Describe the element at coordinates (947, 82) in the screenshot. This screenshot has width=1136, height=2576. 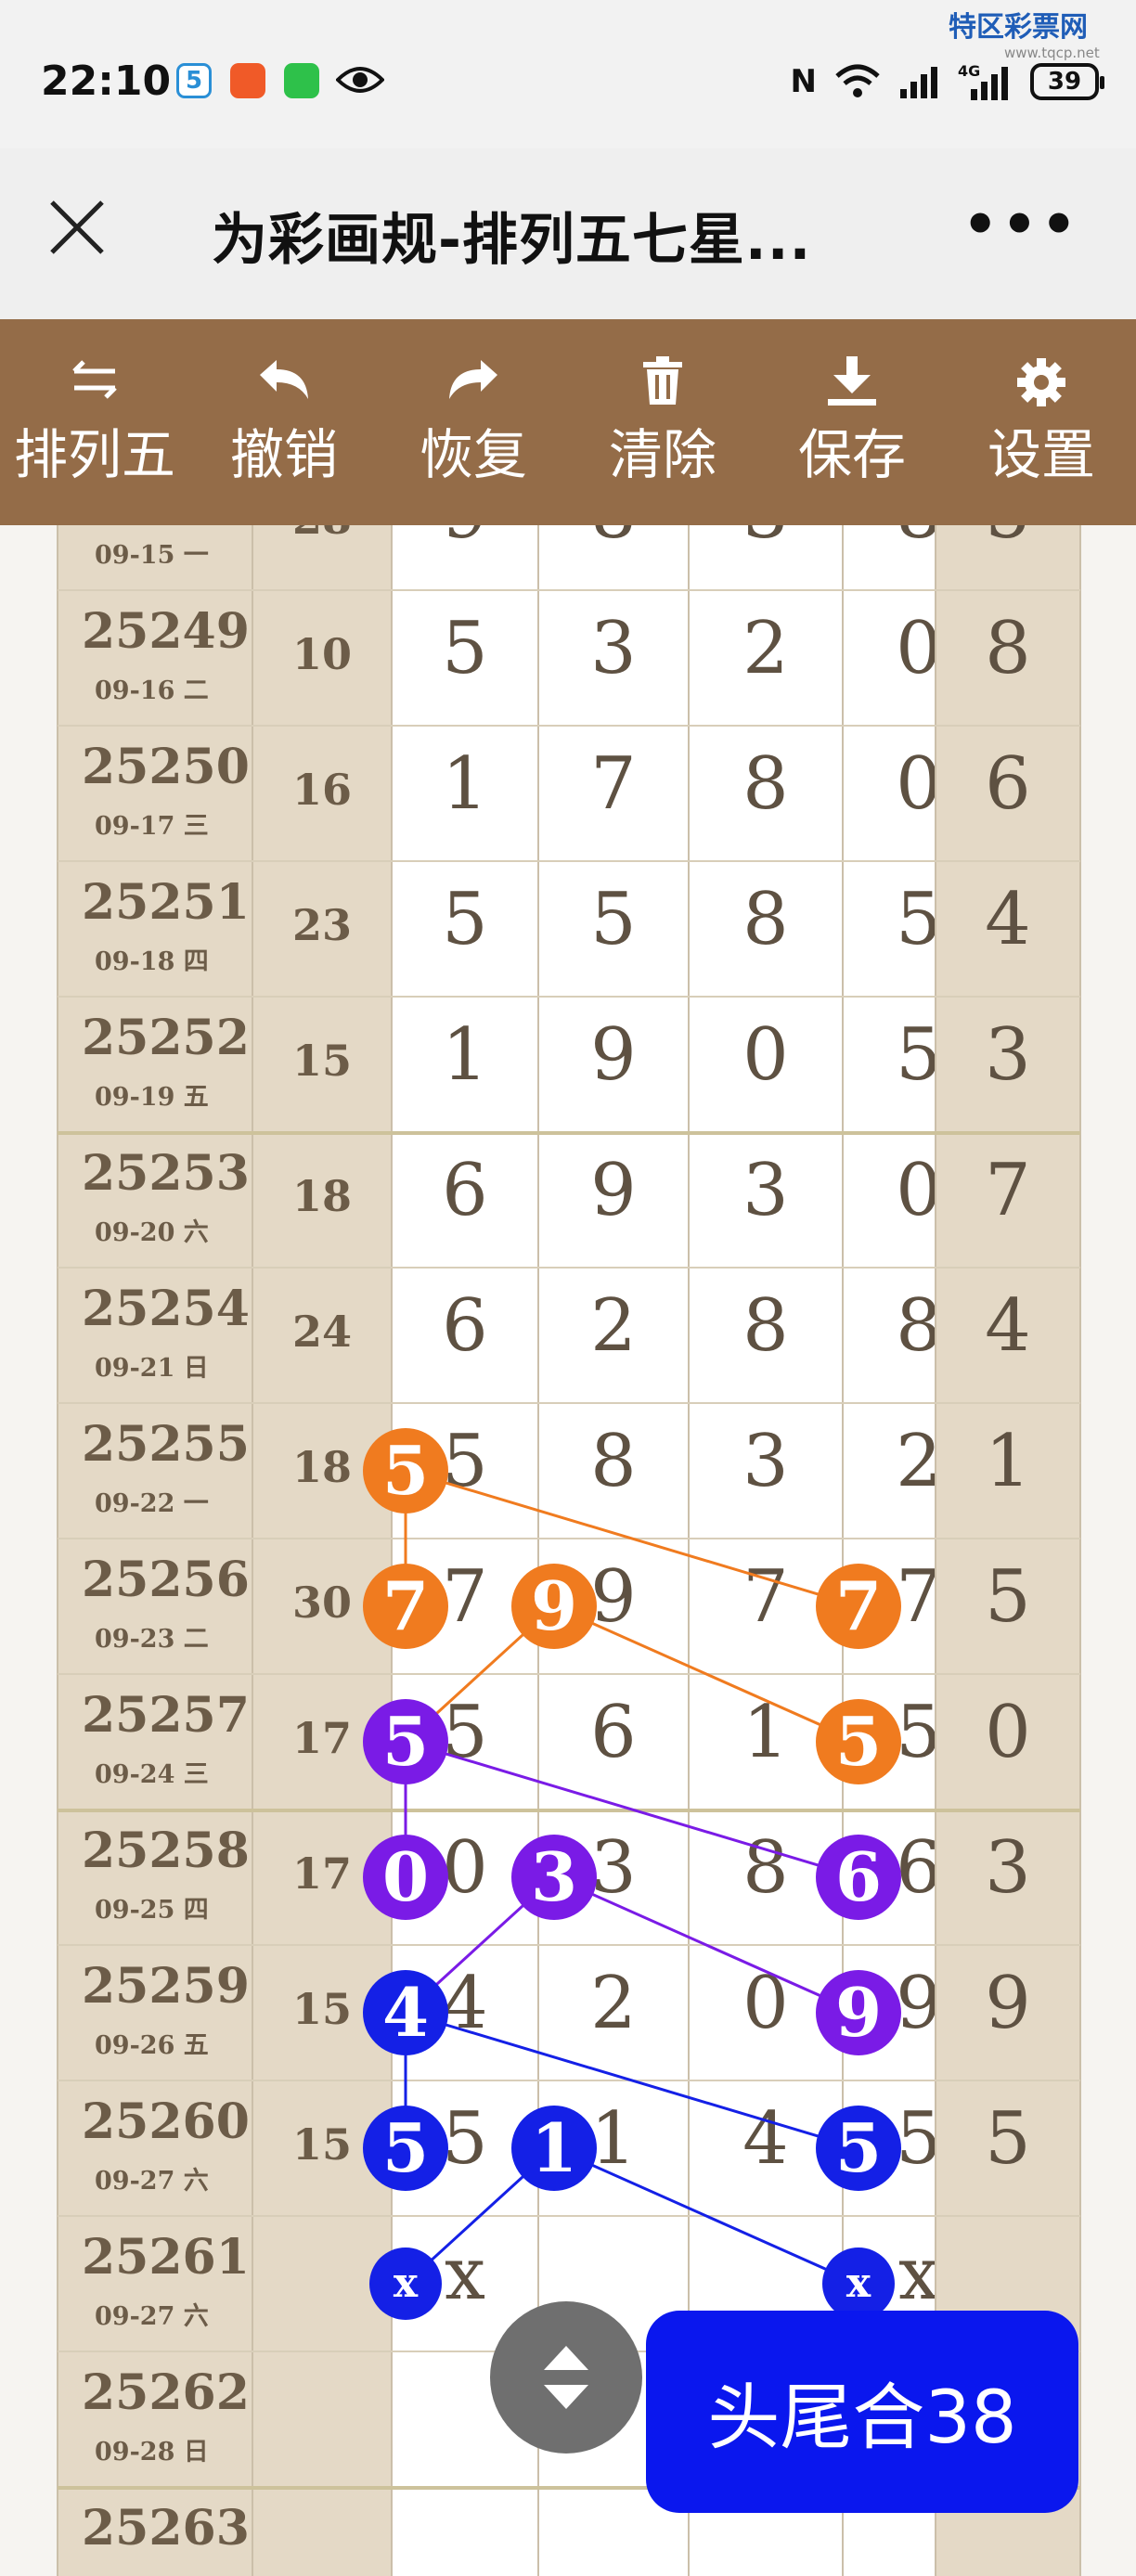
I see `status-icons: N 4G 39` at that location.